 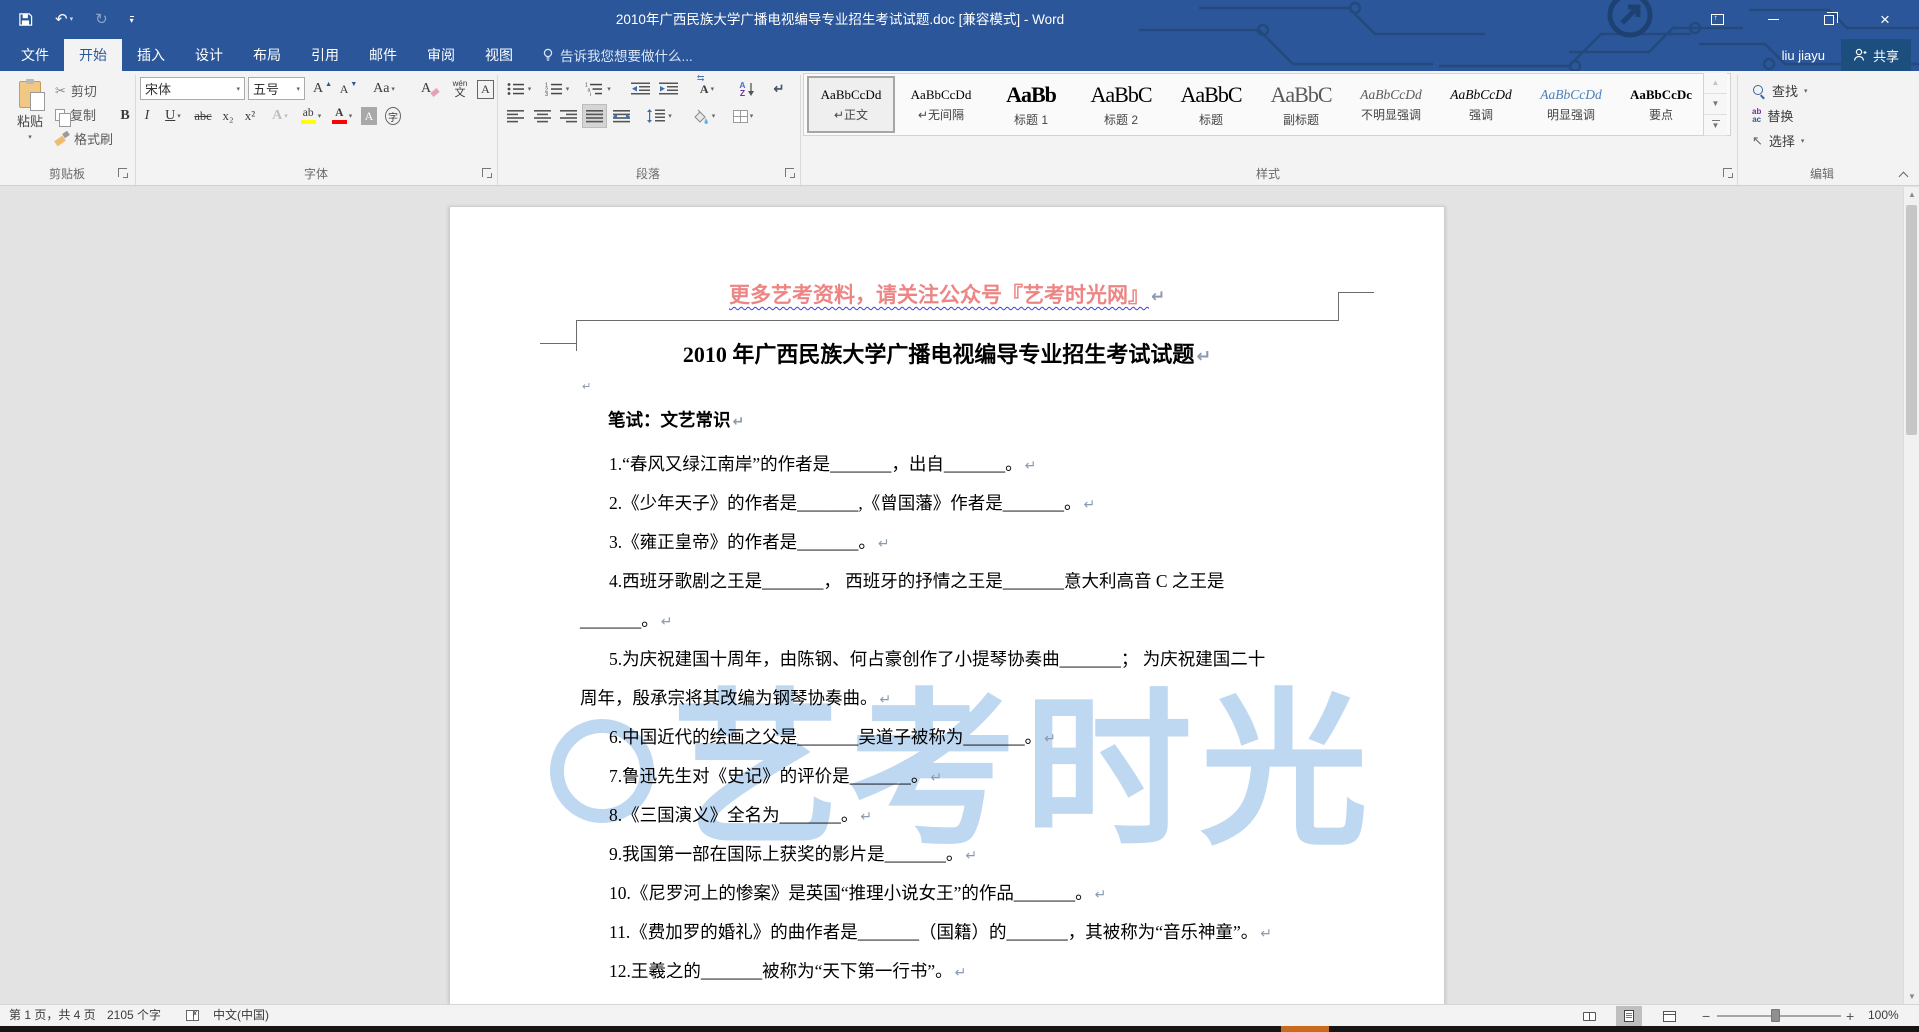 What do you see at coordinates (1571, 104) in the screenshot?
I see `style-intense-emphasis: AaBbCcDd 明显强调` at bounding box center [1571, 104].